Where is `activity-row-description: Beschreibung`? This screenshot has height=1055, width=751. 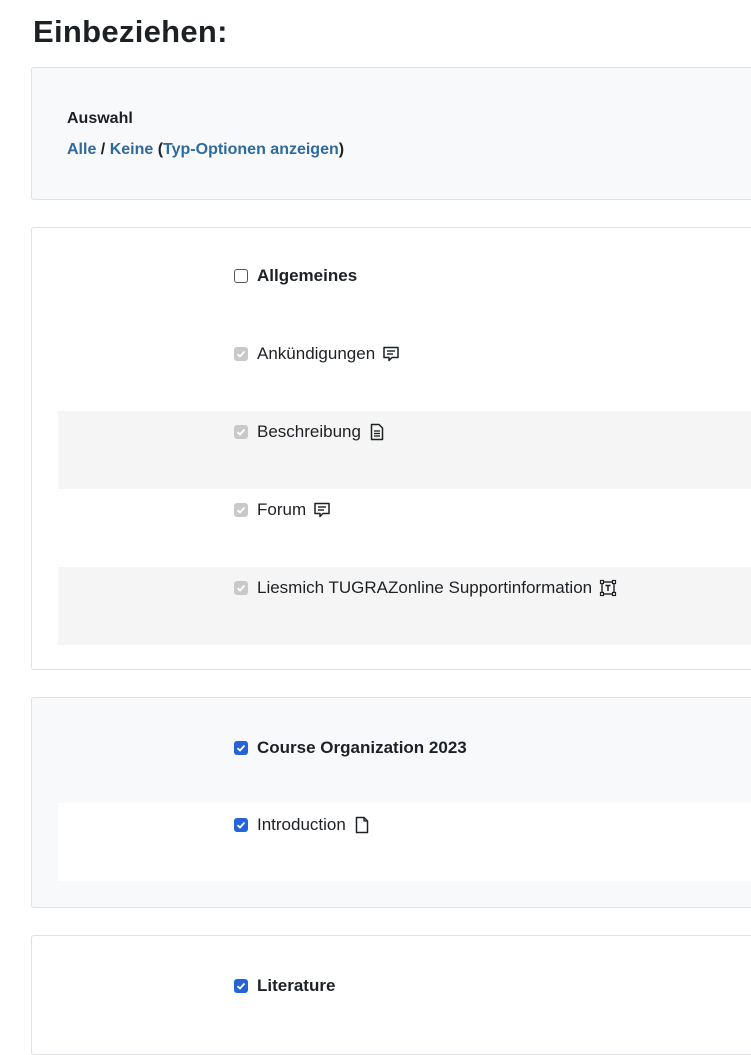 activity-row-description: Beschreibung is located at coordinates (310, 432).